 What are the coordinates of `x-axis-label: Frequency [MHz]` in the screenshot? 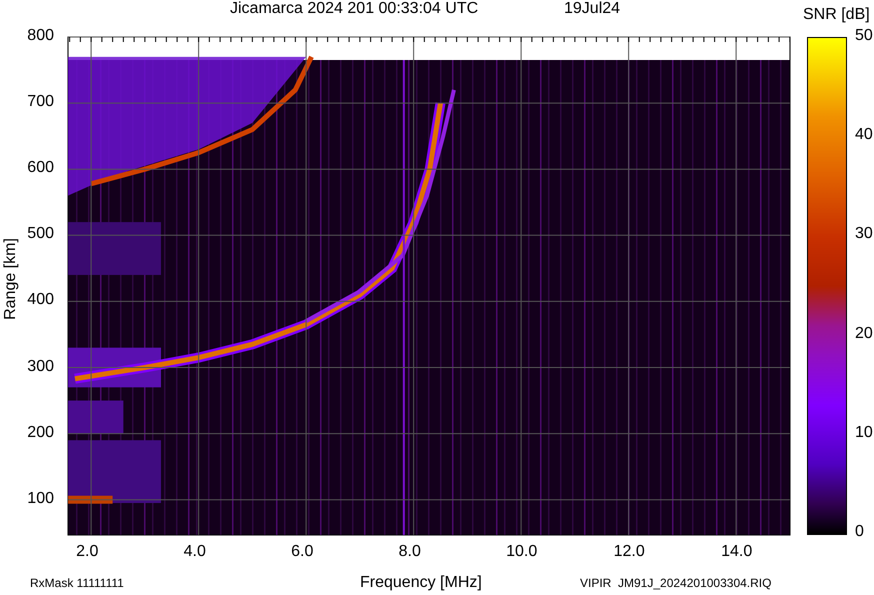 It's located at (421, 583).